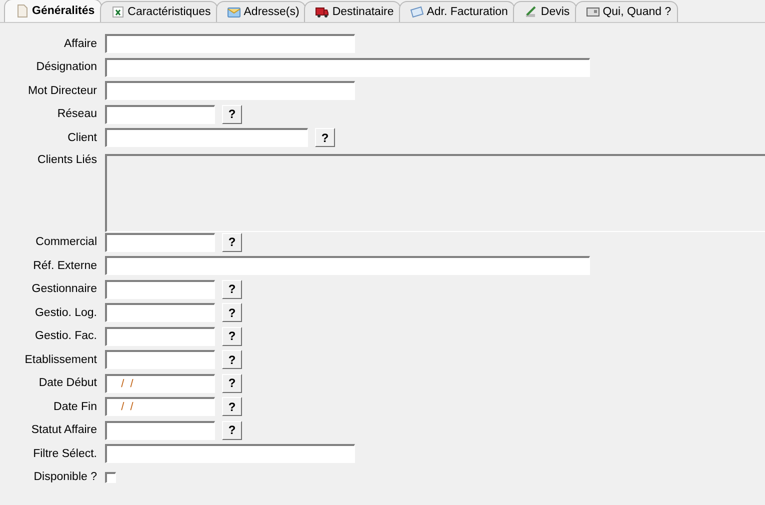 The image size is (765, 505). Describe the element at coordinates (68, 383) in the screenshot. I see `field-label: Date Début` at that location.